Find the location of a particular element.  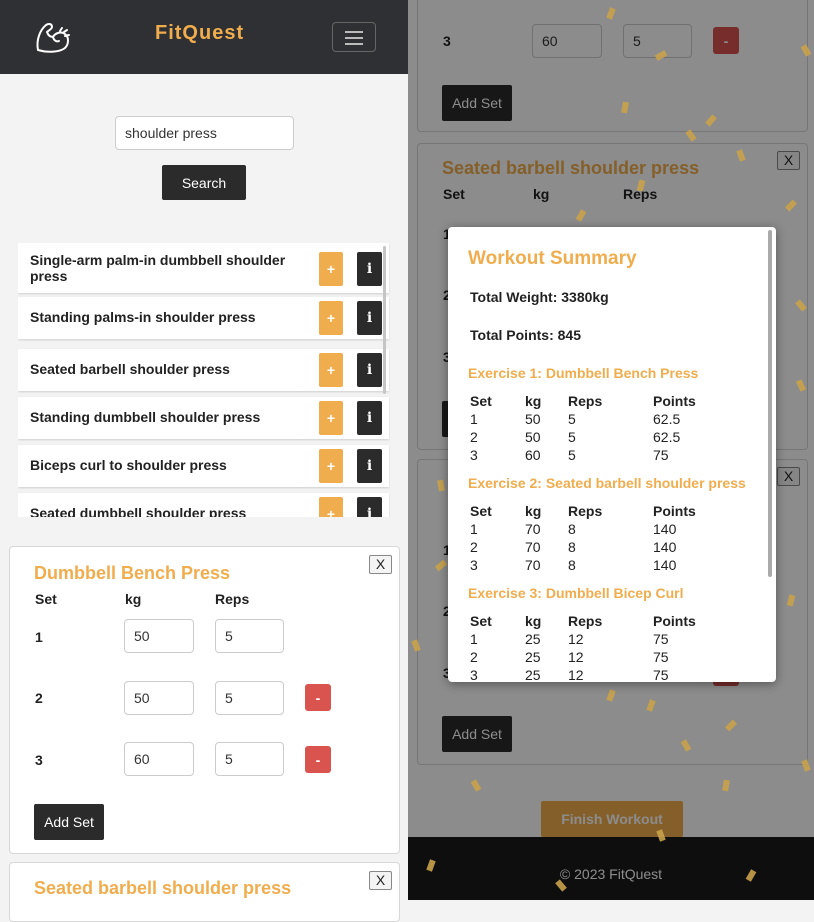

search-input is located at coordinates (204, 133).